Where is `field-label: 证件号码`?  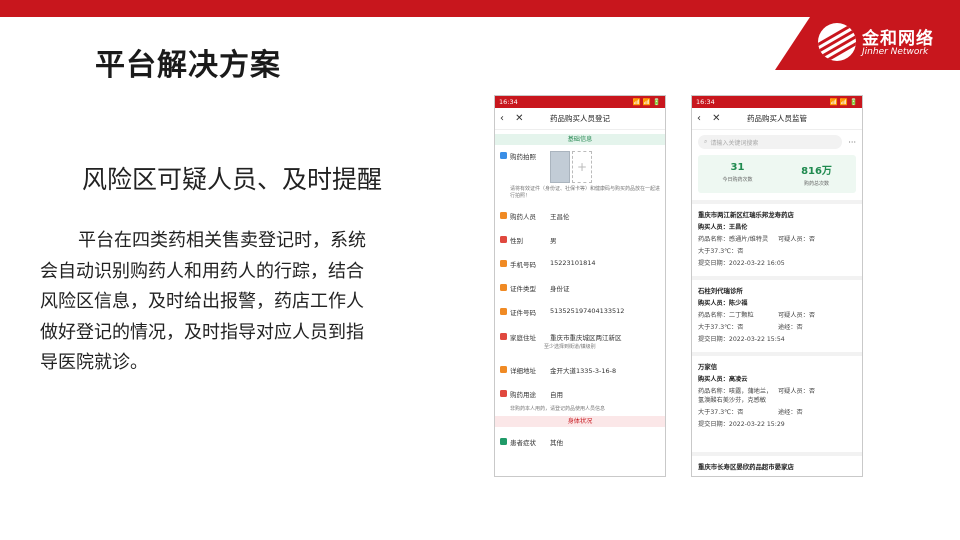
field-label: 证件号码 is located at coordinates (523, 313).